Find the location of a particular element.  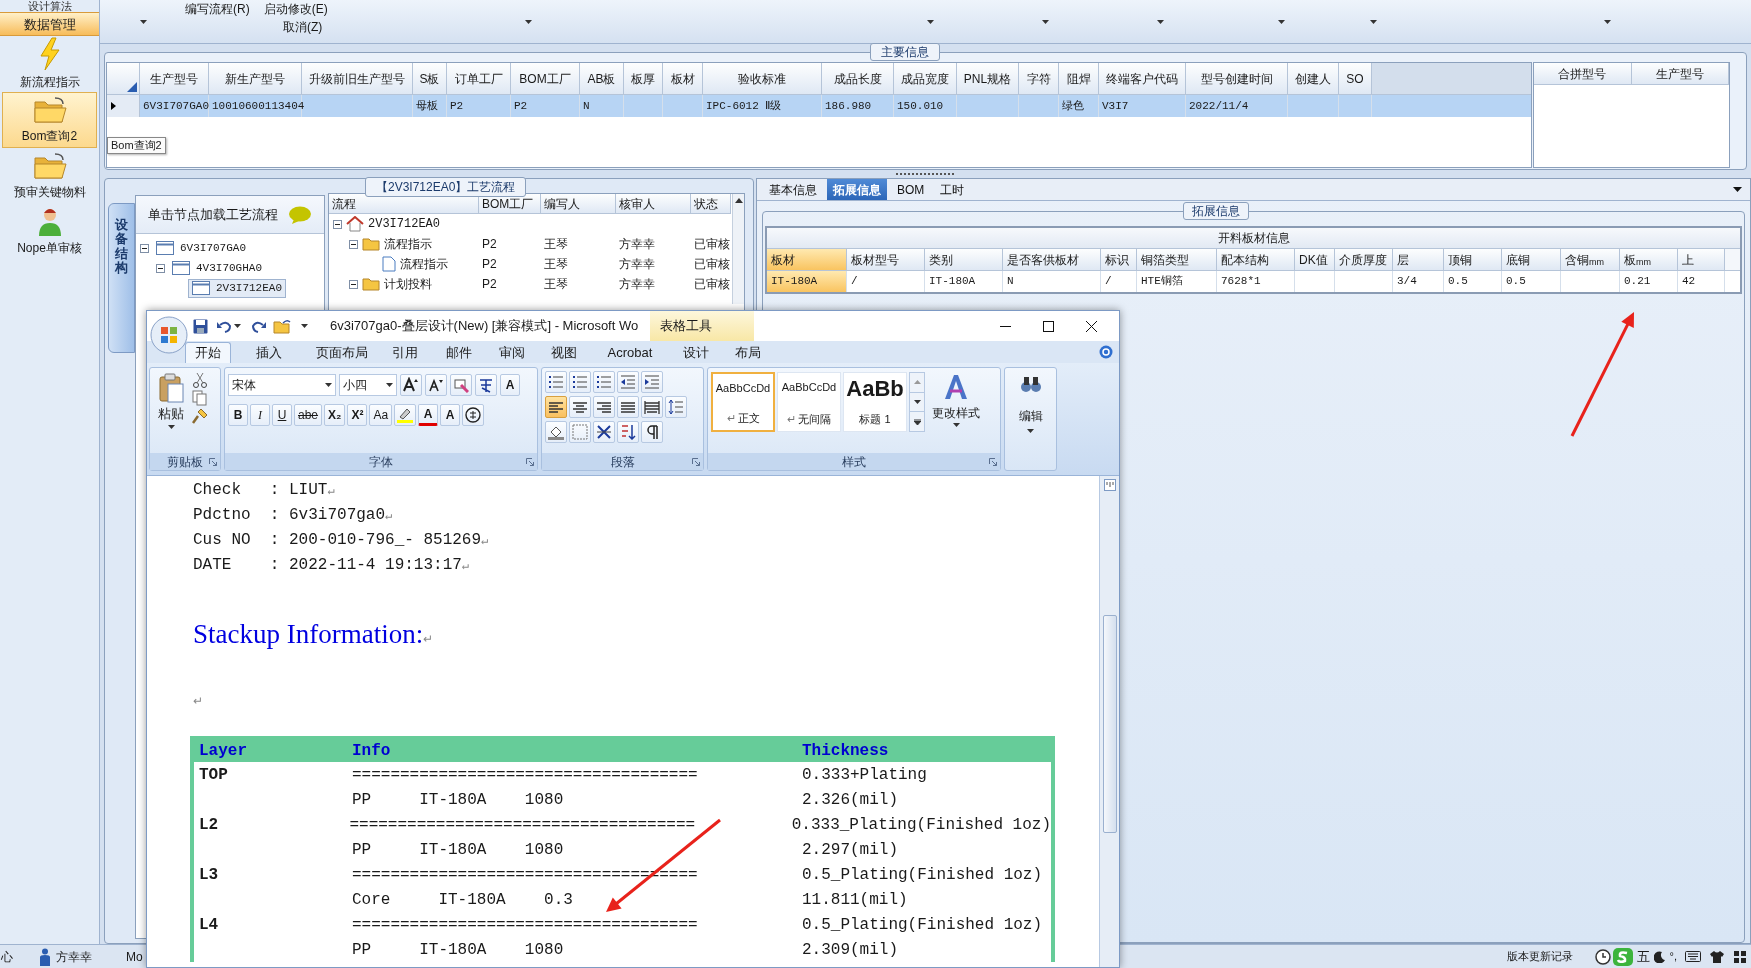

align-center-icon is located at coordinates (580, 407).